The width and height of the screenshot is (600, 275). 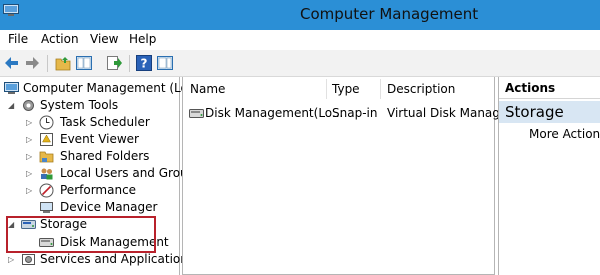 What do you see at coordinates (389, 14) in the screenshot?
I see `window-title: Computer Management` at bounding box center [389, 14].